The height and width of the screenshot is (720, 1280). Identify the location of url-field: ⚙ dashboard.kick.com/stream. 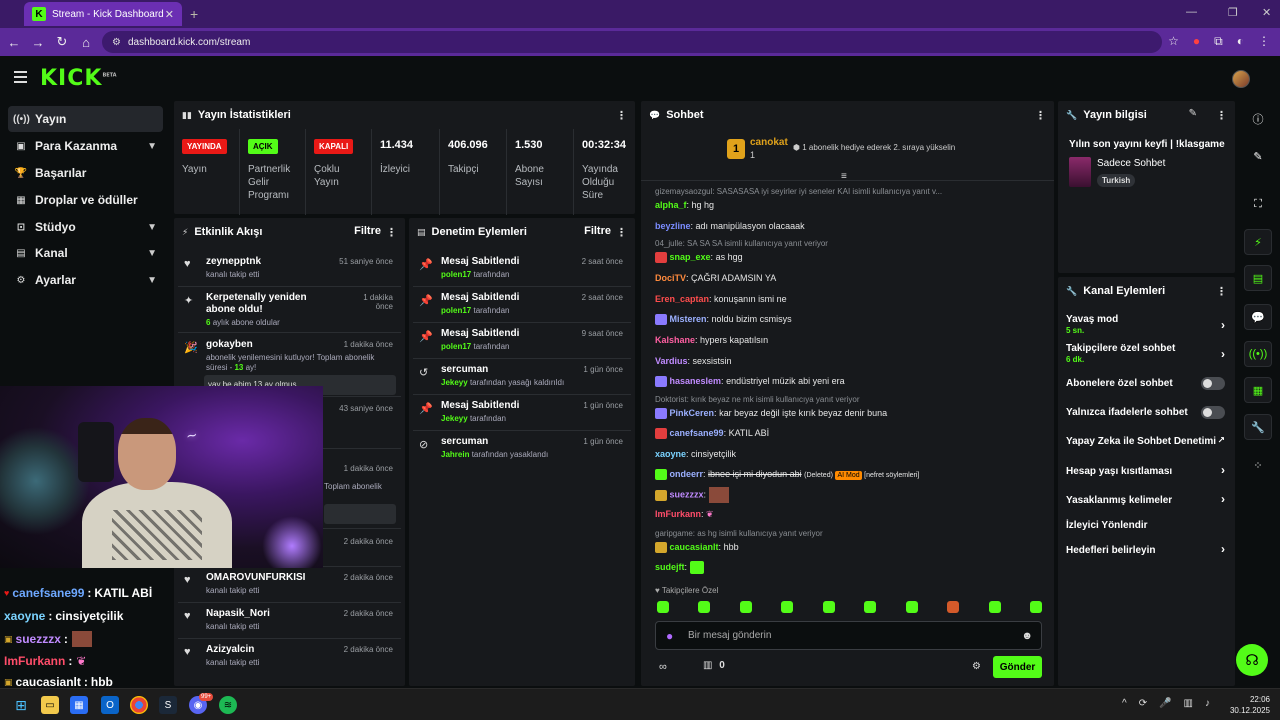
(632, 42).